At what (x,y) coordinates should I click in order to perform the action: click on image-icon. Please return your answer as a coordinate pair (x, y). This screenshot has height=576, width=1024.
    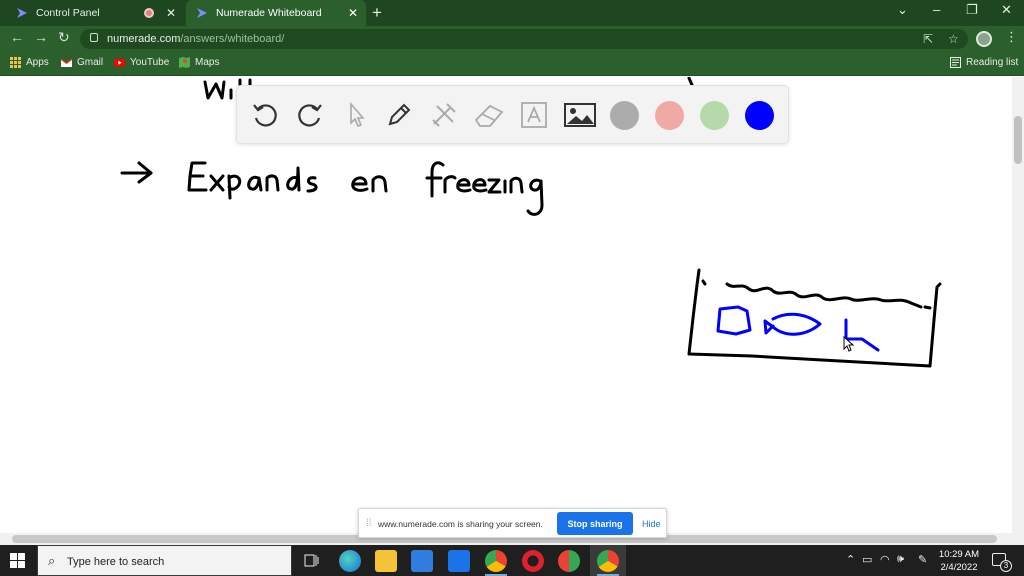
    Looking at the image, I should click on (580, 115).